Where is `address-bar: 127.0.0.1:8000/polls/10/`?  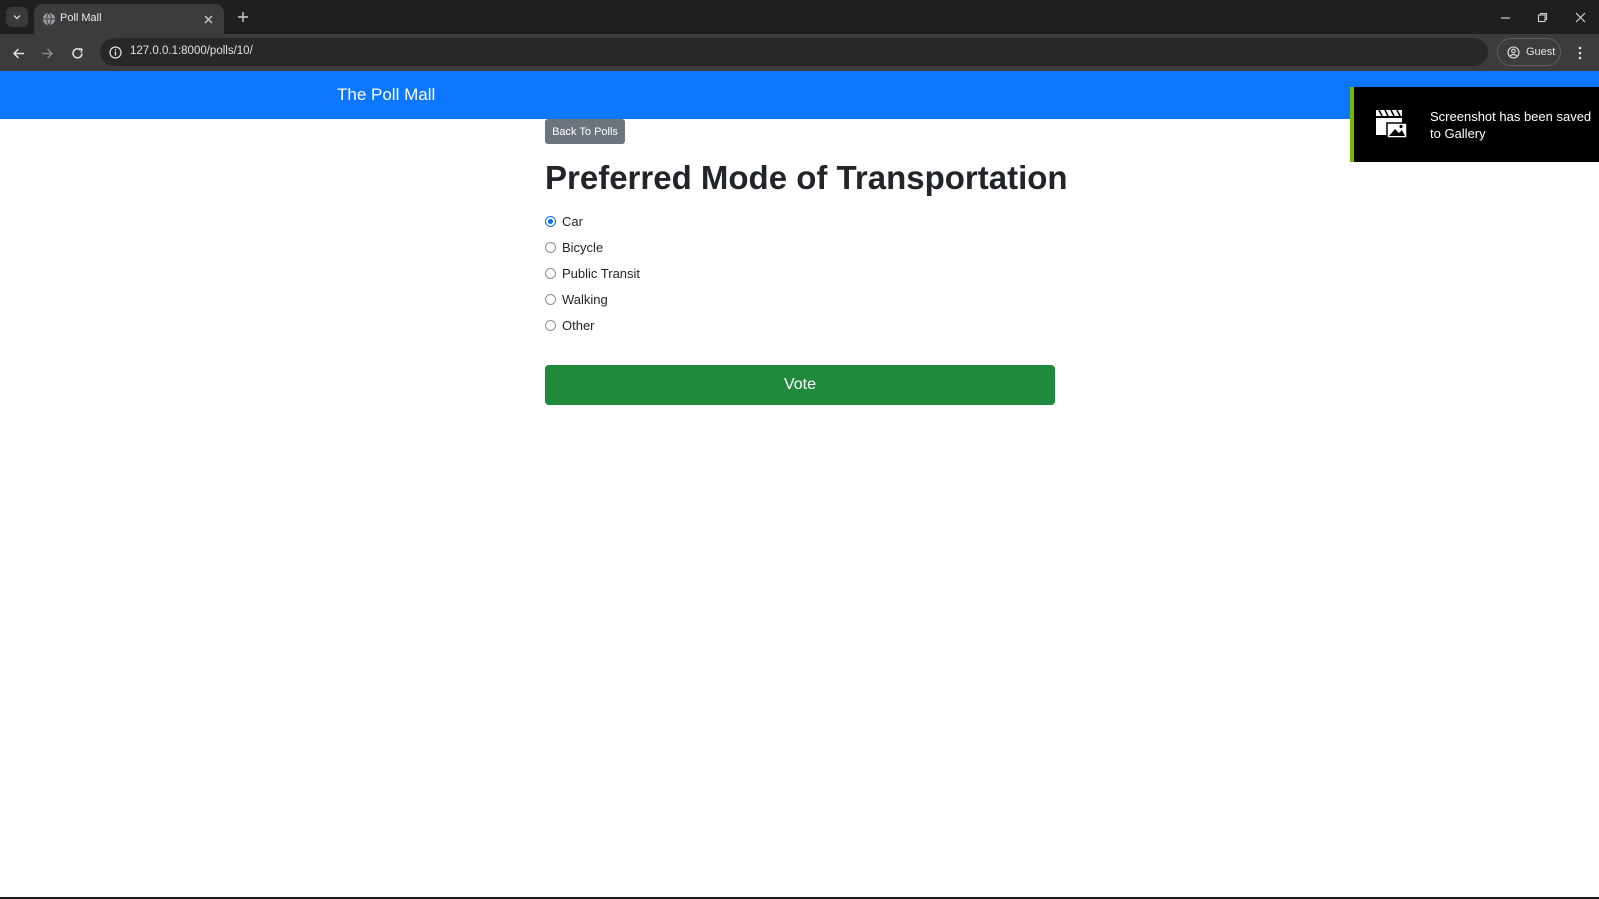 address-bar: 127.0.0.1:8000/polls/10/ is located at coordinates (794, 52).